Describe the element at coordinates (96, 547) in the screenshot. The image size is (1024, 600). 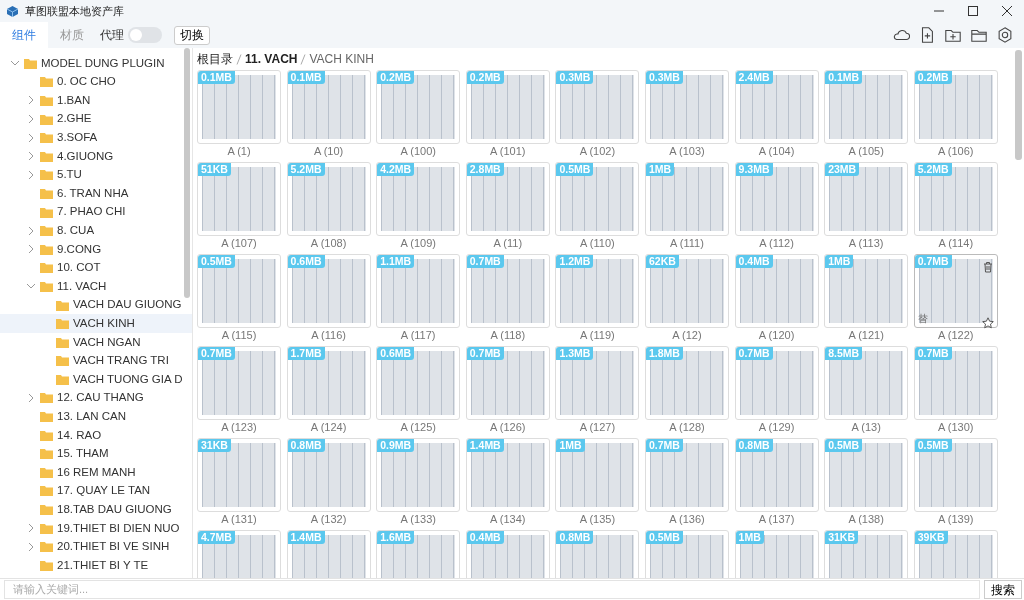
I see `tree-item: 20.THIET BI VE SINH` at that location.